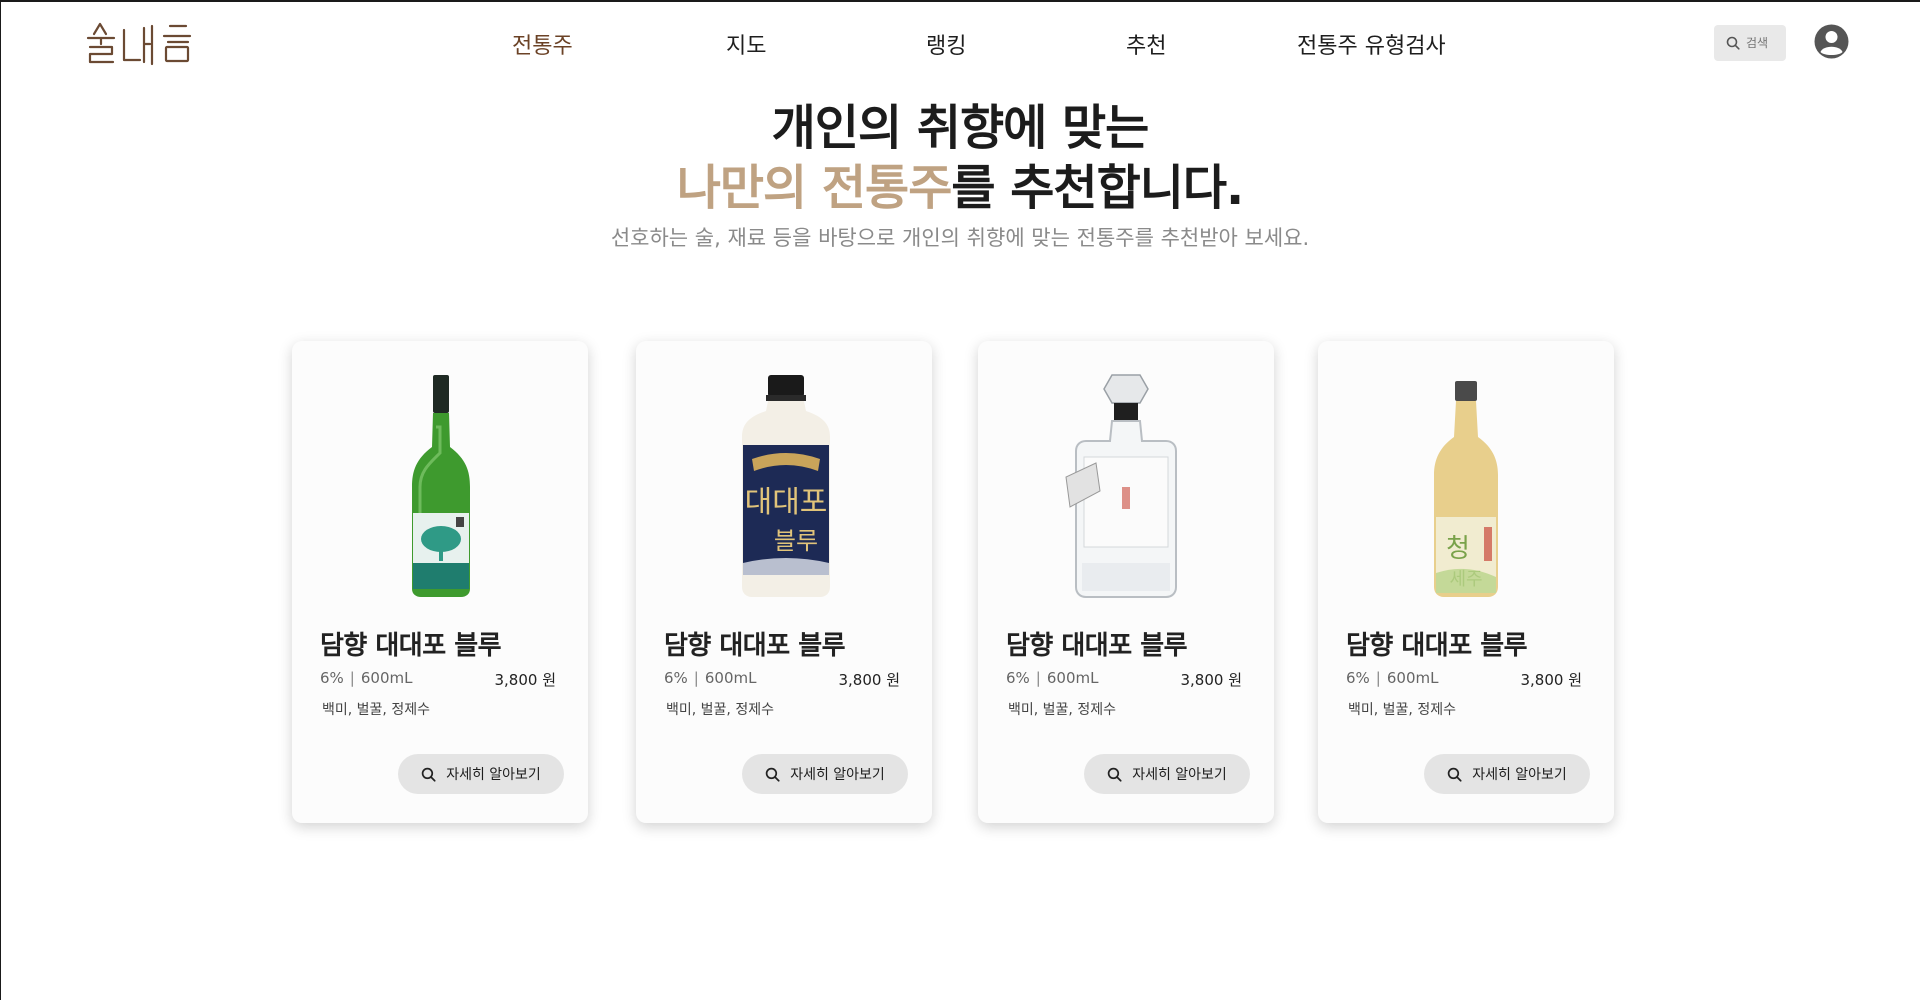  What do you see at coordinates (1466, 489) in the screenshot?
I see `golden-bottle-image: 청 세주` at bounding box center [1466, 489].